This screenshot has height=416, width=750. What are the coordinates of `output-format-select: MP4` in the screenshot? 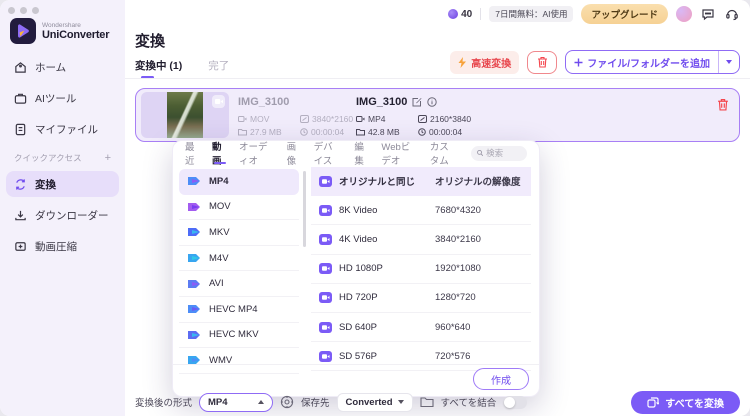 It's located at (236, 402).